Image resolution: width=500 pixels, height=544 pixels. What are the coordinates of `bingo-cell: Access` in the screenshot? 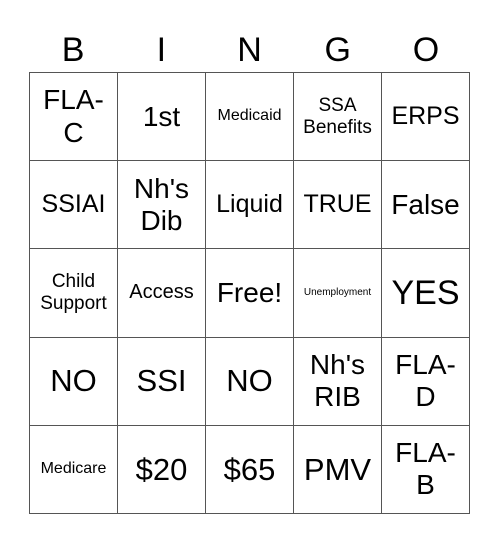 It's located at (162, 293).